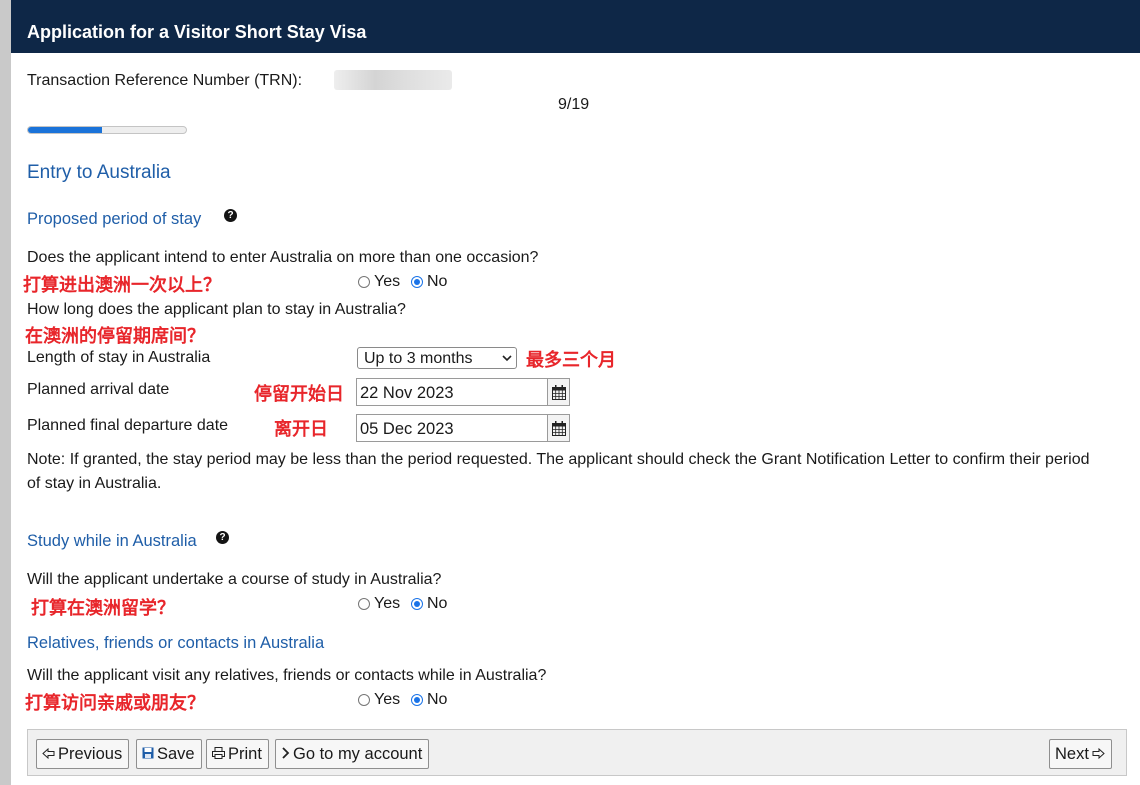  I want to click on arrival-date-label: Planned arrival date, so click(98, 389).